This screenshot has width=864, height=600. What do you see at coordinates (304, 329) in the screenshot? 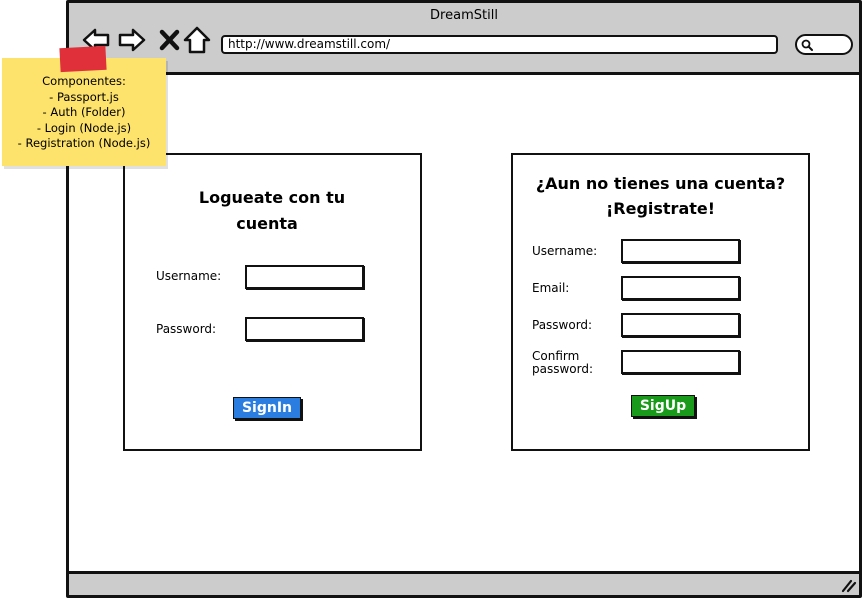
I see `login-password-input` at bounding box center [304, 329].